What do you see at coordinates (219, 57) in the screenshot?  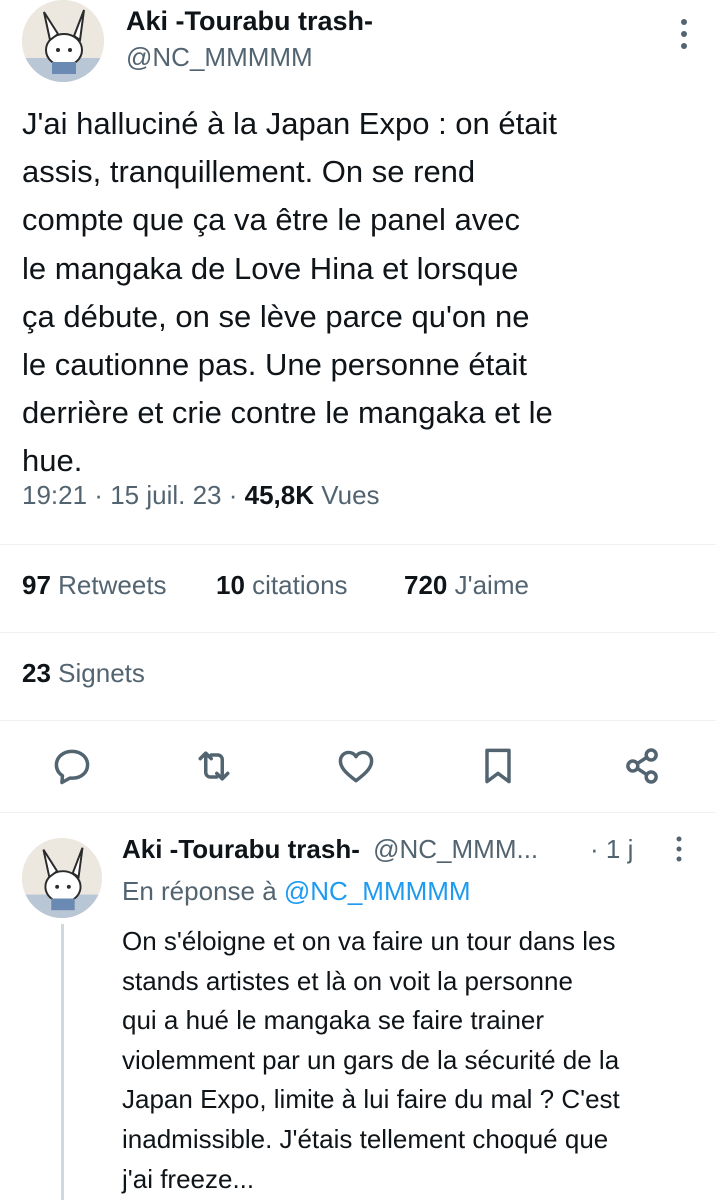 I see `author-handle: @NC_MMMMM` at bounding box center [219, 57].